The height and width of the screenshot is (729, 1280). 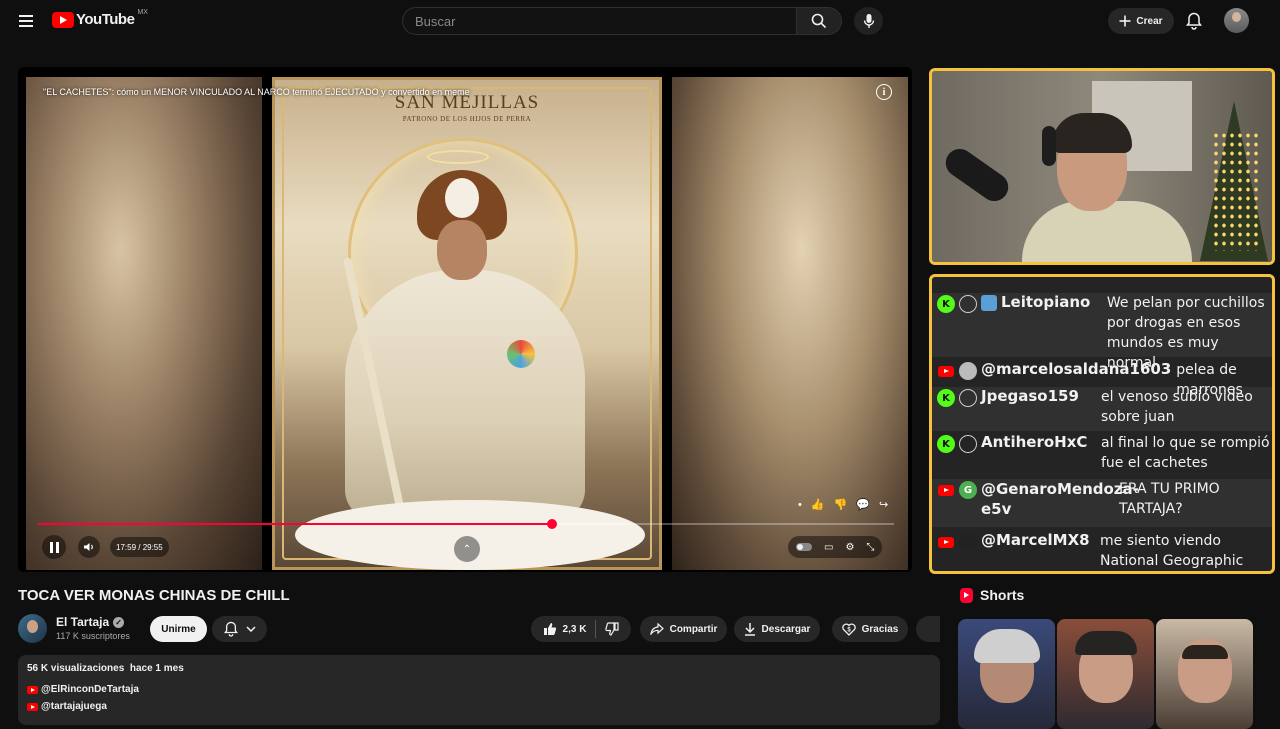 I want to click on child-face, so click(x=462, y=250).